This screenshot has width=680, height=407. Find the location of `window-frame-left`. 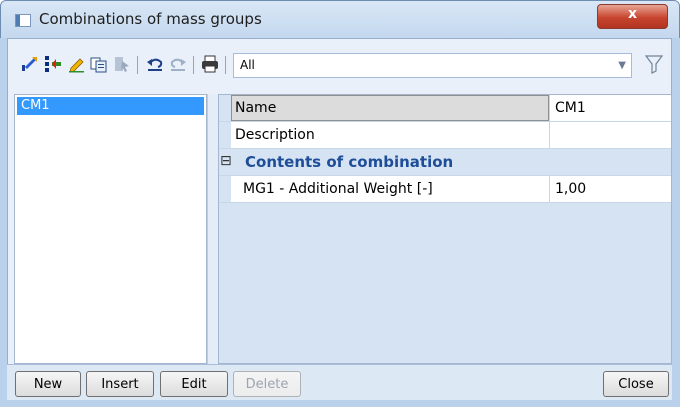

window-frame-left is located at coordinates (3, 222).